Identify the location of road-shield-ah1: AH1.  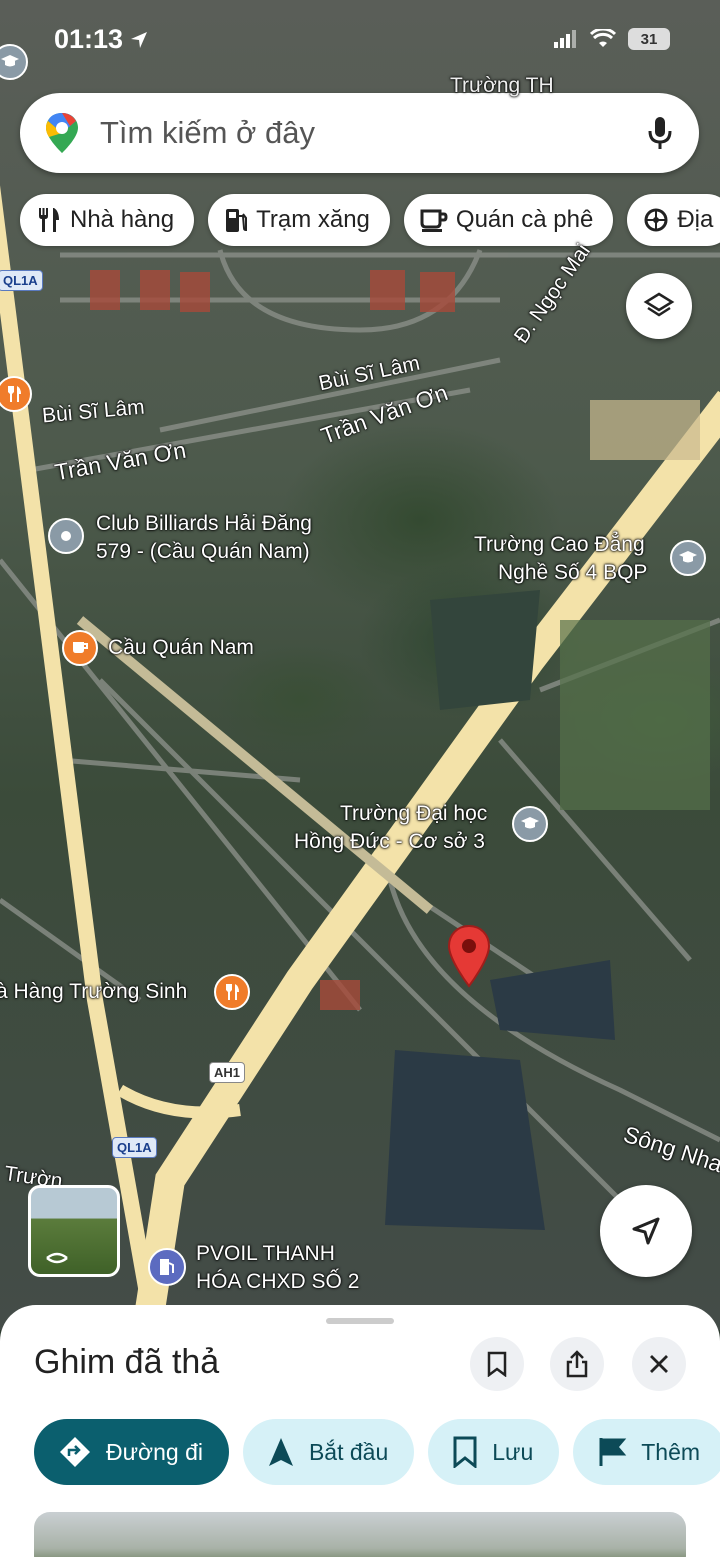
(227, 1072).